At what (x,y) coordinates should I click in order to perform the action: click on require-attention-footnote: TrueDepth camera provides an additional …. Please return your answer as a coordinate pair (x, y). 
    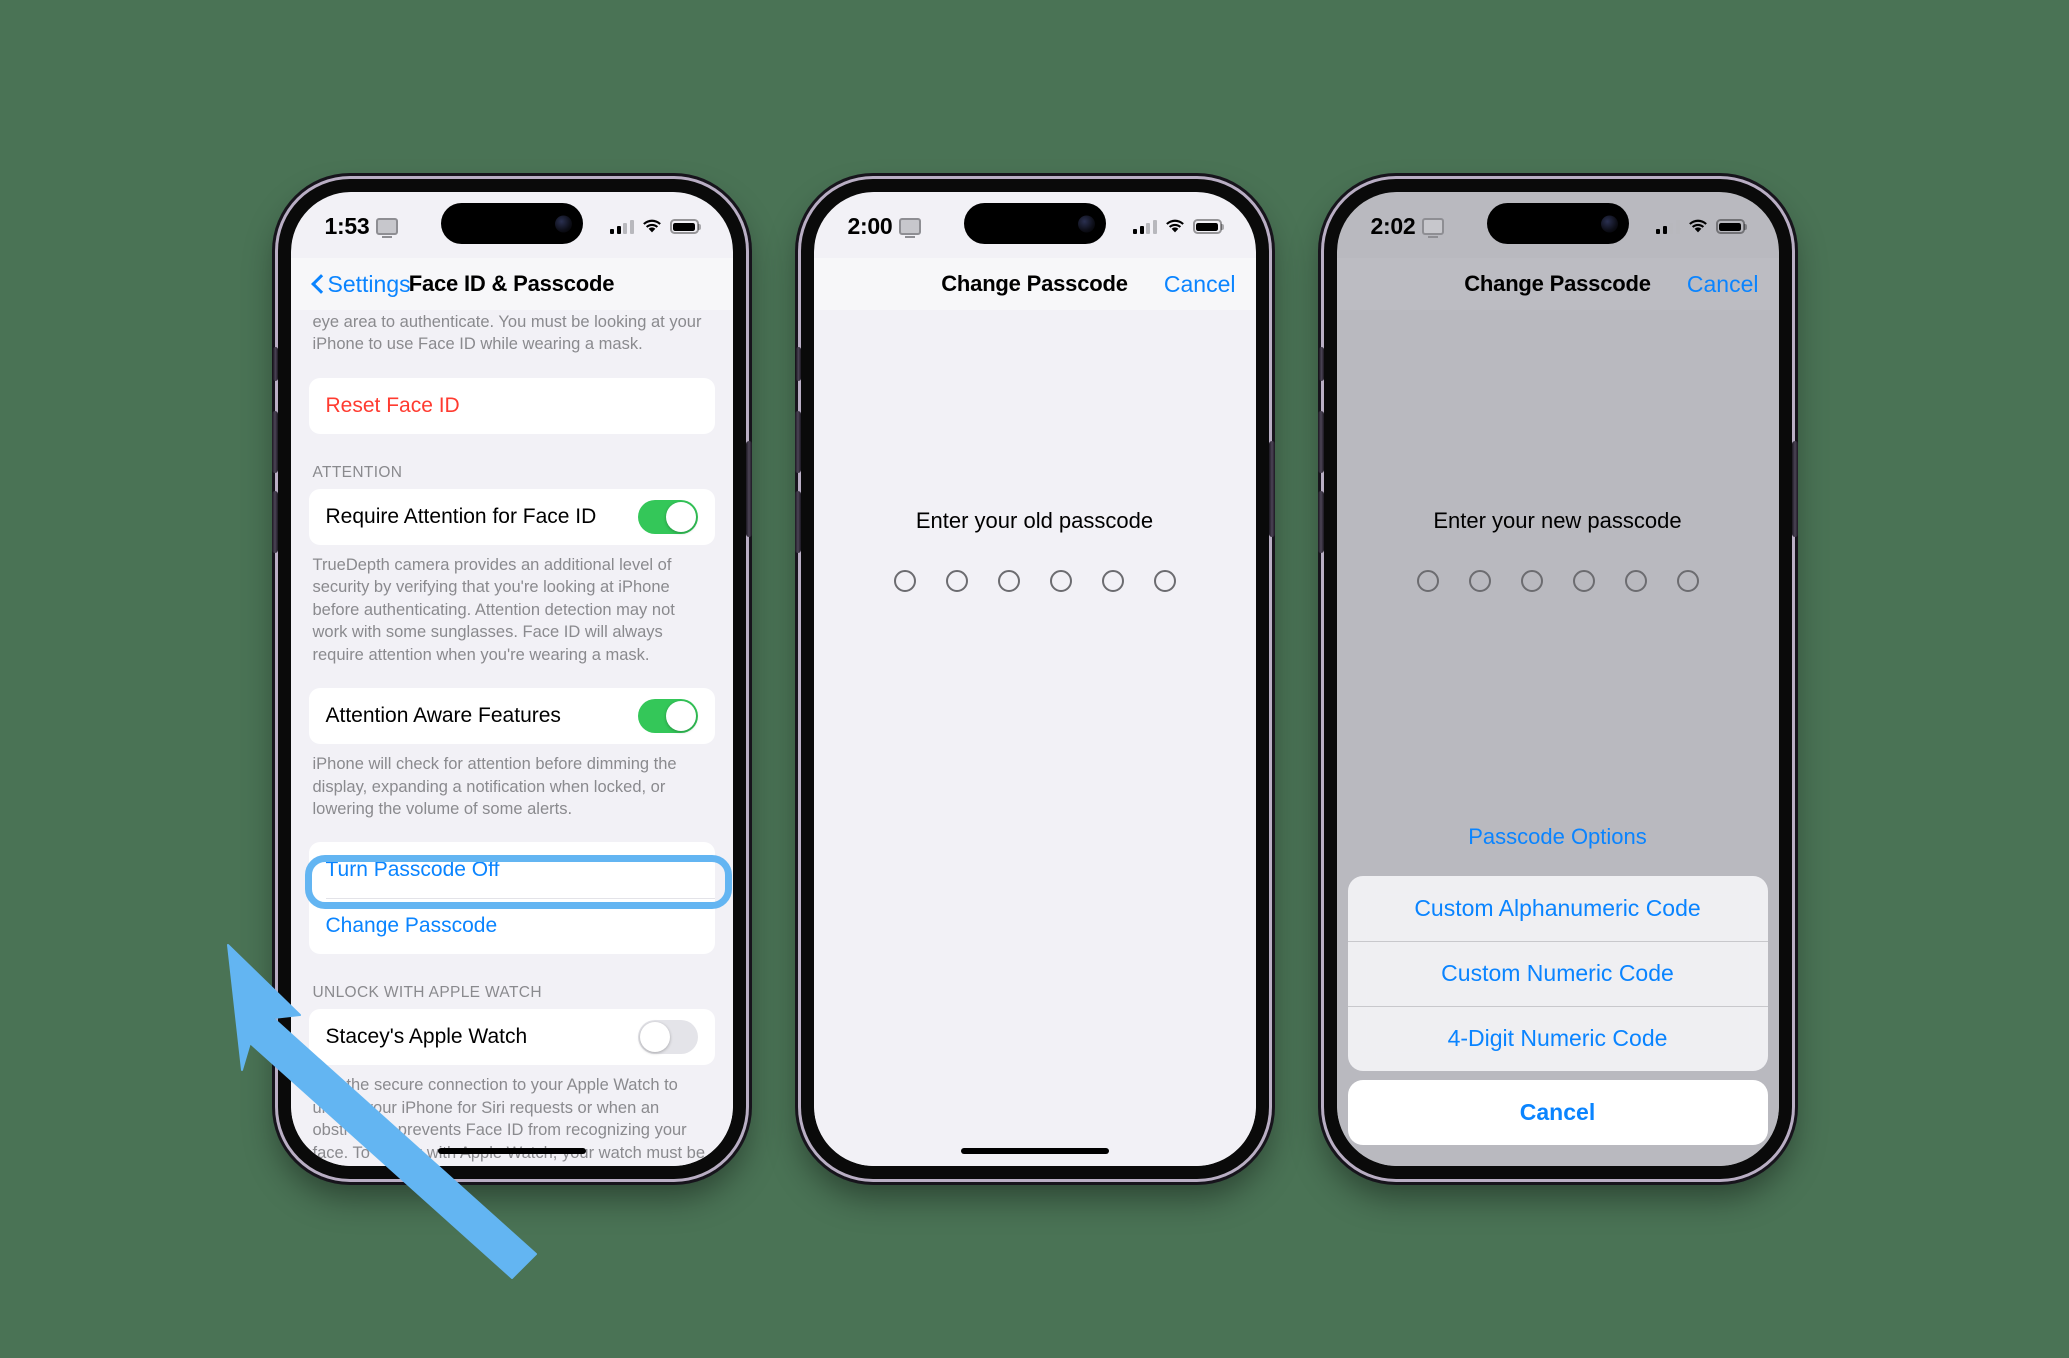
    Looking at the image, I should click on (493, 609).